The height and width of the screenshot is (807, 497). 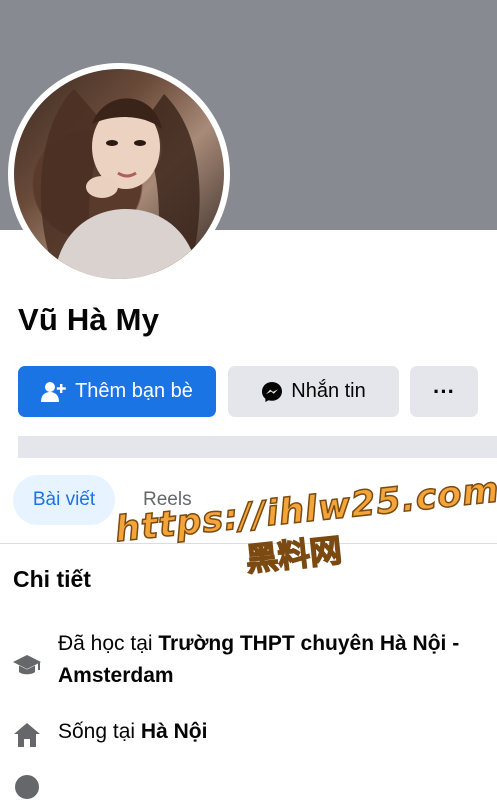 I want to click on message-label: Nhắn tin, so click(x=328, y=391).